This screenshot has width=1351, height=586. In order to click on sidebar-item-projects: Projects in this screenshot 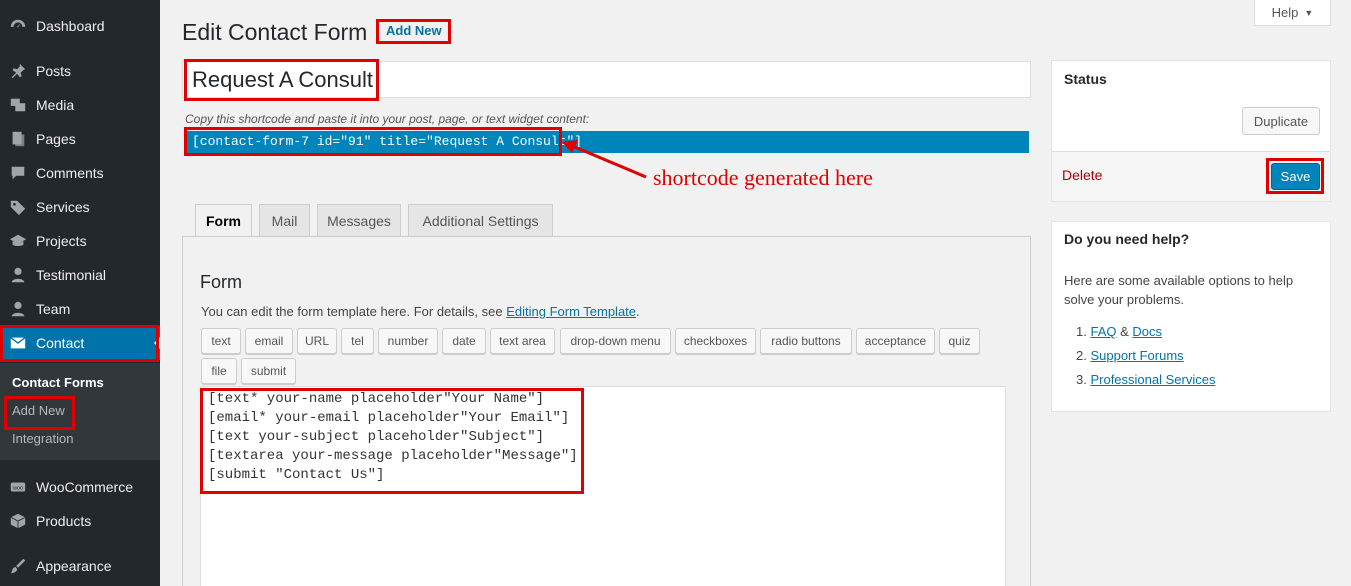, I will do `click(80, 241)`.